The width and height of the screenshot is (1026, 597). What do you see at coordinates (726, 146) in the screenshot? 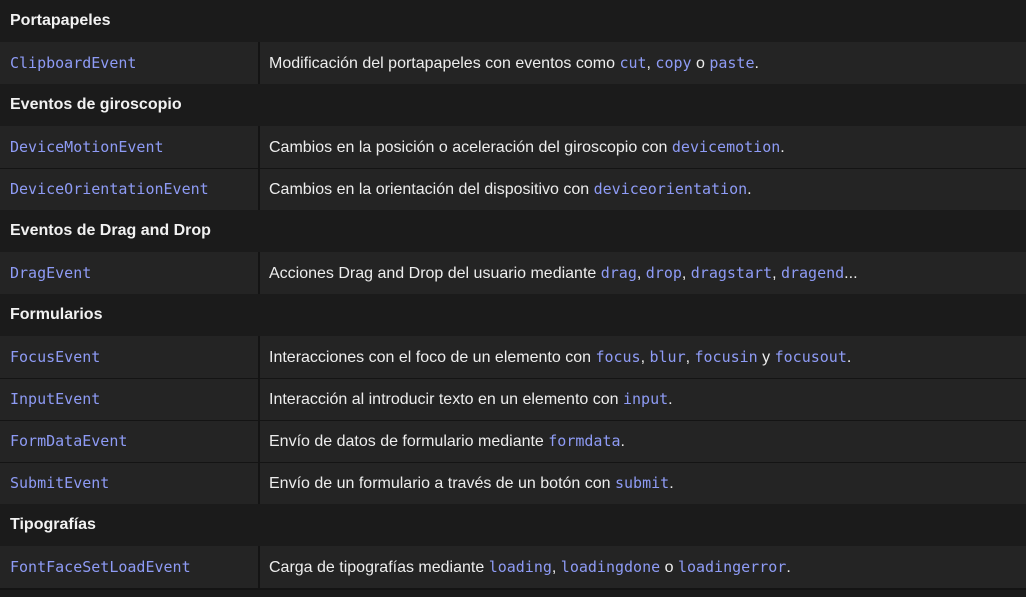
I see `event-name-code: devicemotion` at bounding box center [726, 146].